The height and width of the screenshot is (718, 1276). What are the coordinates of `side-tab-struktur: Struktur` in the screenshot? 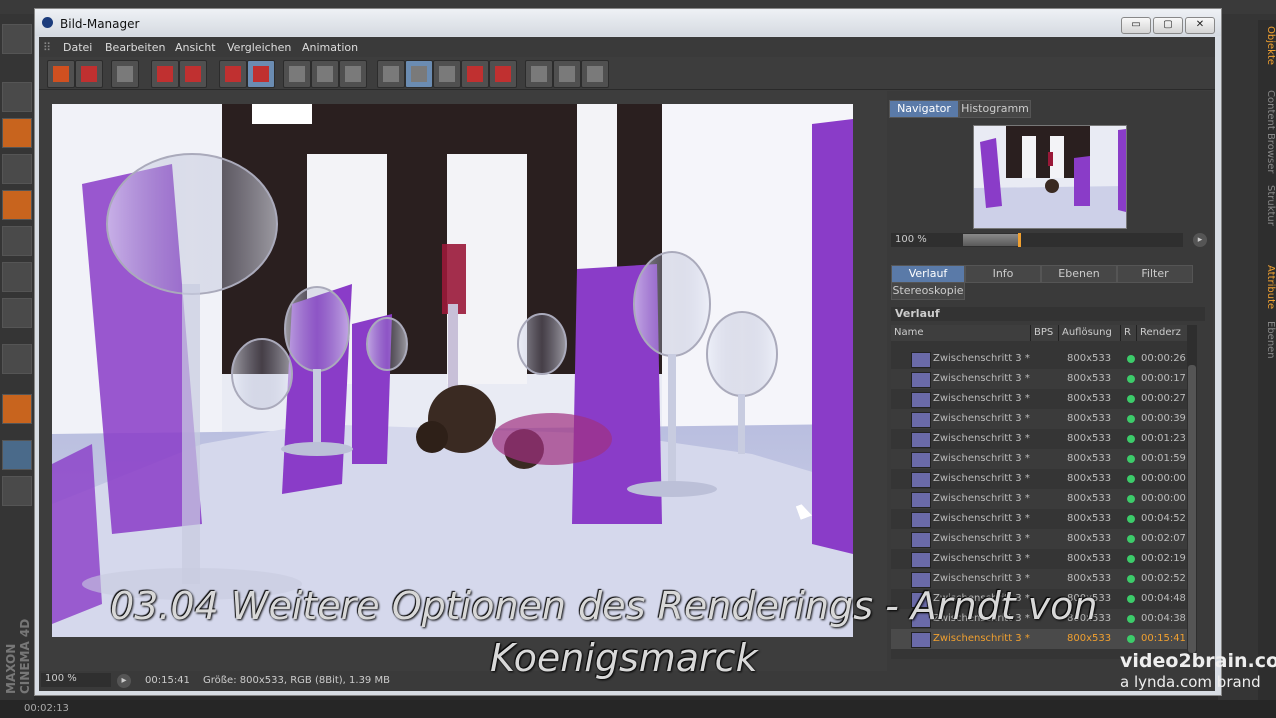 It's located at (1267, 205).